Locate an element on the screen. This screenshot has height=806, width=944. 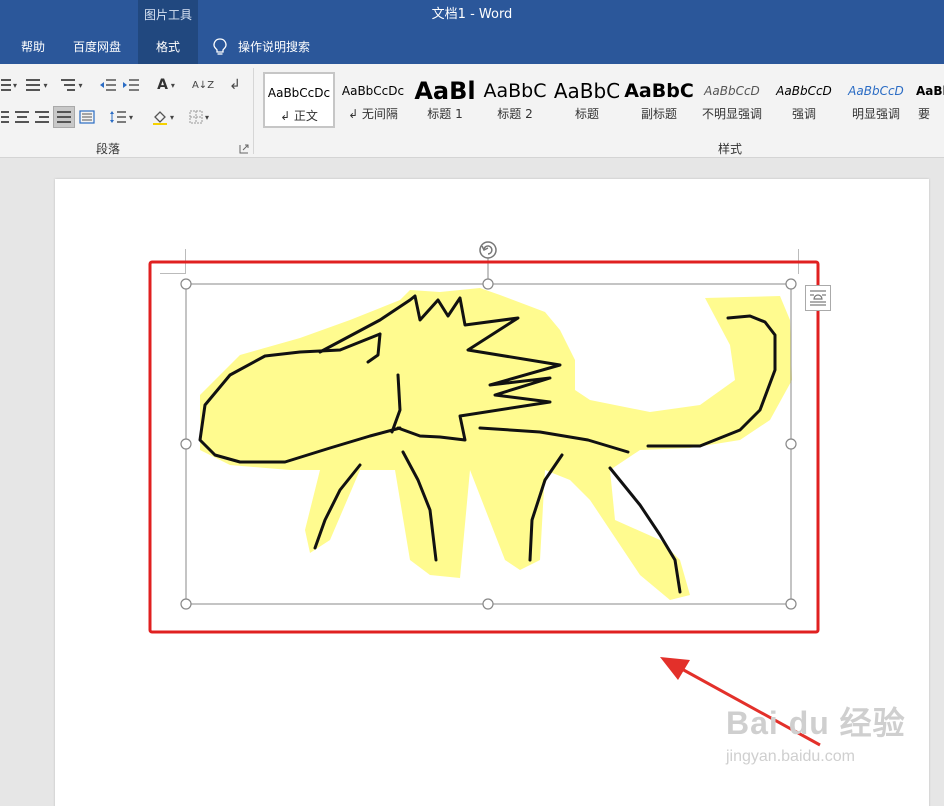
style-name: 不明显强调 is located at coordinates (731, 114).